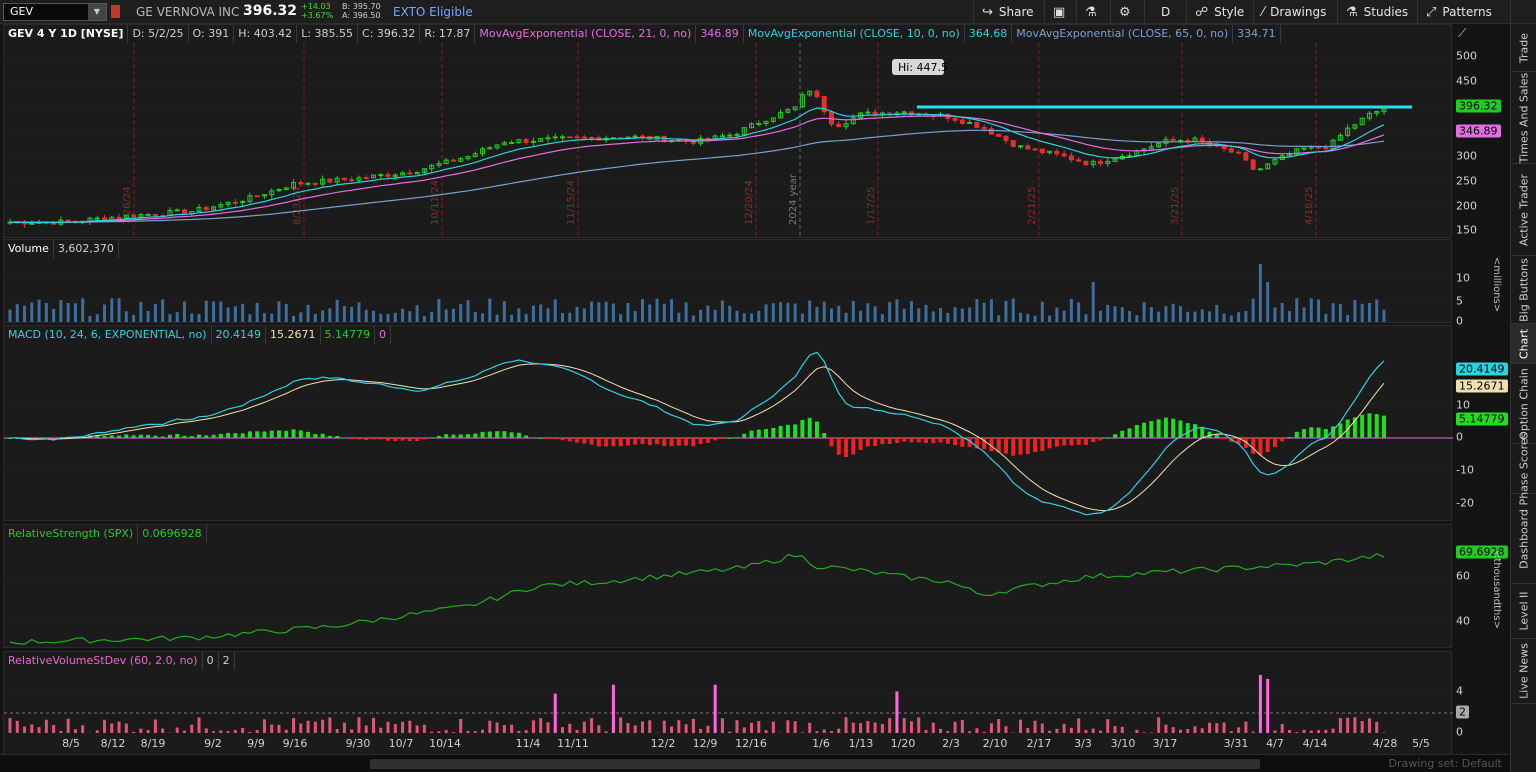  What do you see at coordinates (1523, 468) in the screenshot?
I see `side-tab-phase-scores: Phase Scores` at bounding box center [1523, 468].